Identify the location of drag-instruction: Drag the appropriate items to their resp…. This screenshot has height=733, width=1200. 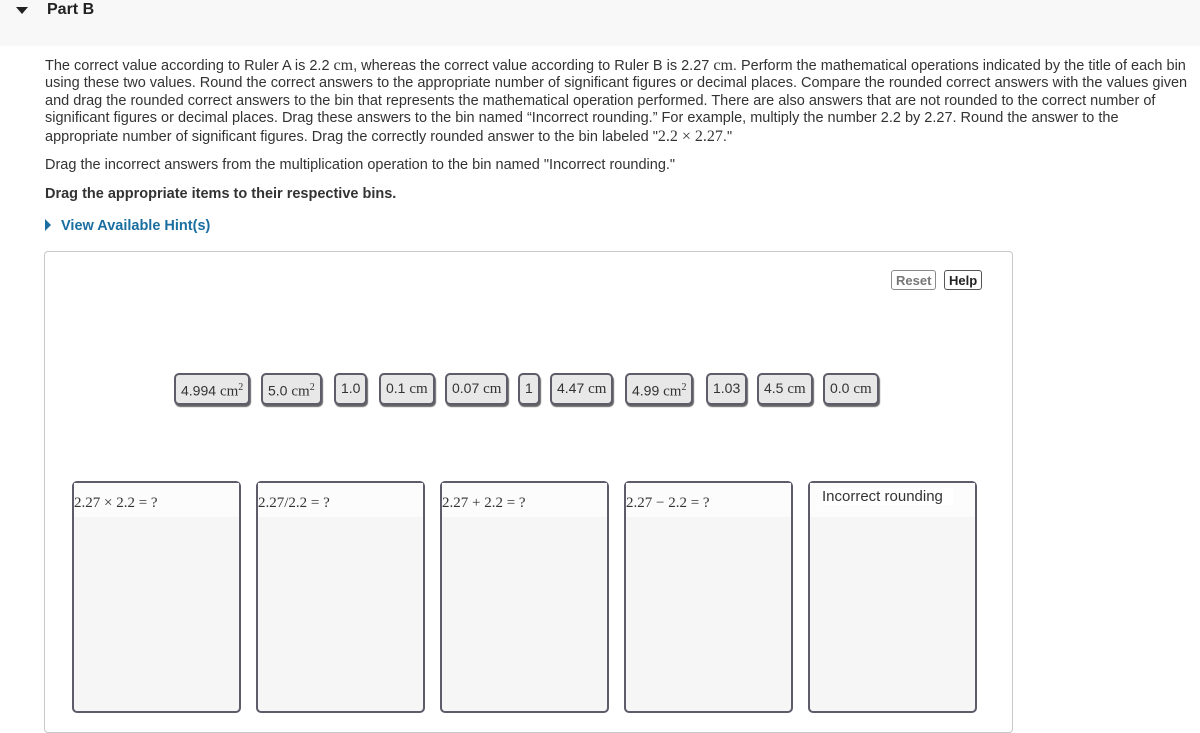
(221, 194).